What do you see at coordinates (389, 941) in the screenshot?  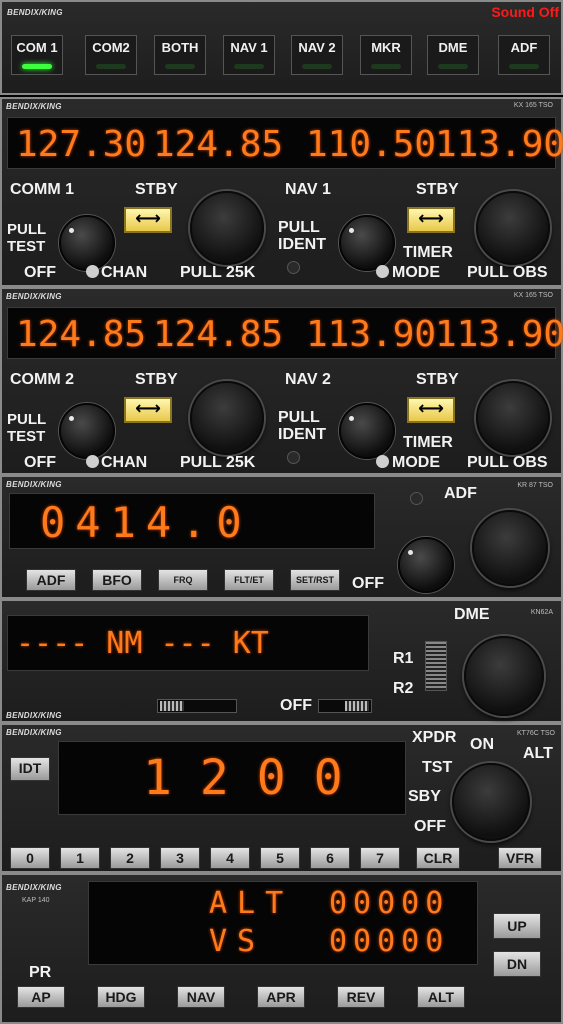 I see `vs-value: 00000` at bounding box center [389, 941].